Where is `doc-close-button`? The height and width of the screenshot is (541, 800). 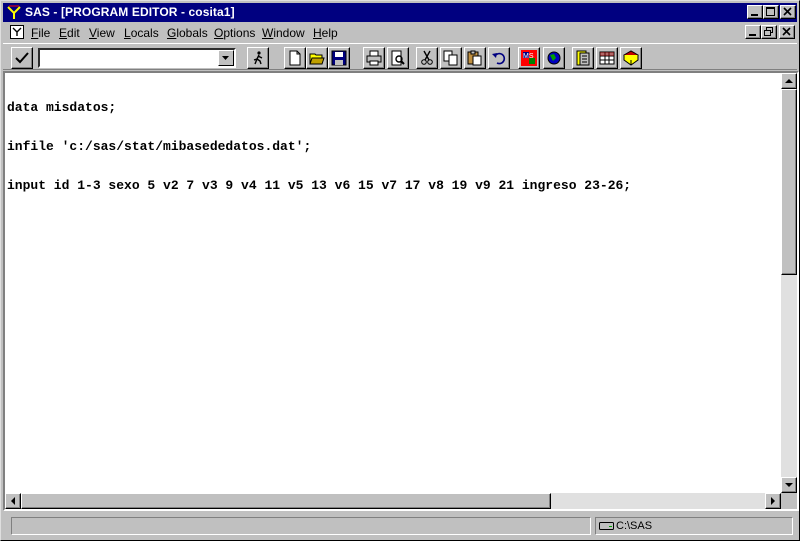
doc-close-button is located at coordinates (787, 32).